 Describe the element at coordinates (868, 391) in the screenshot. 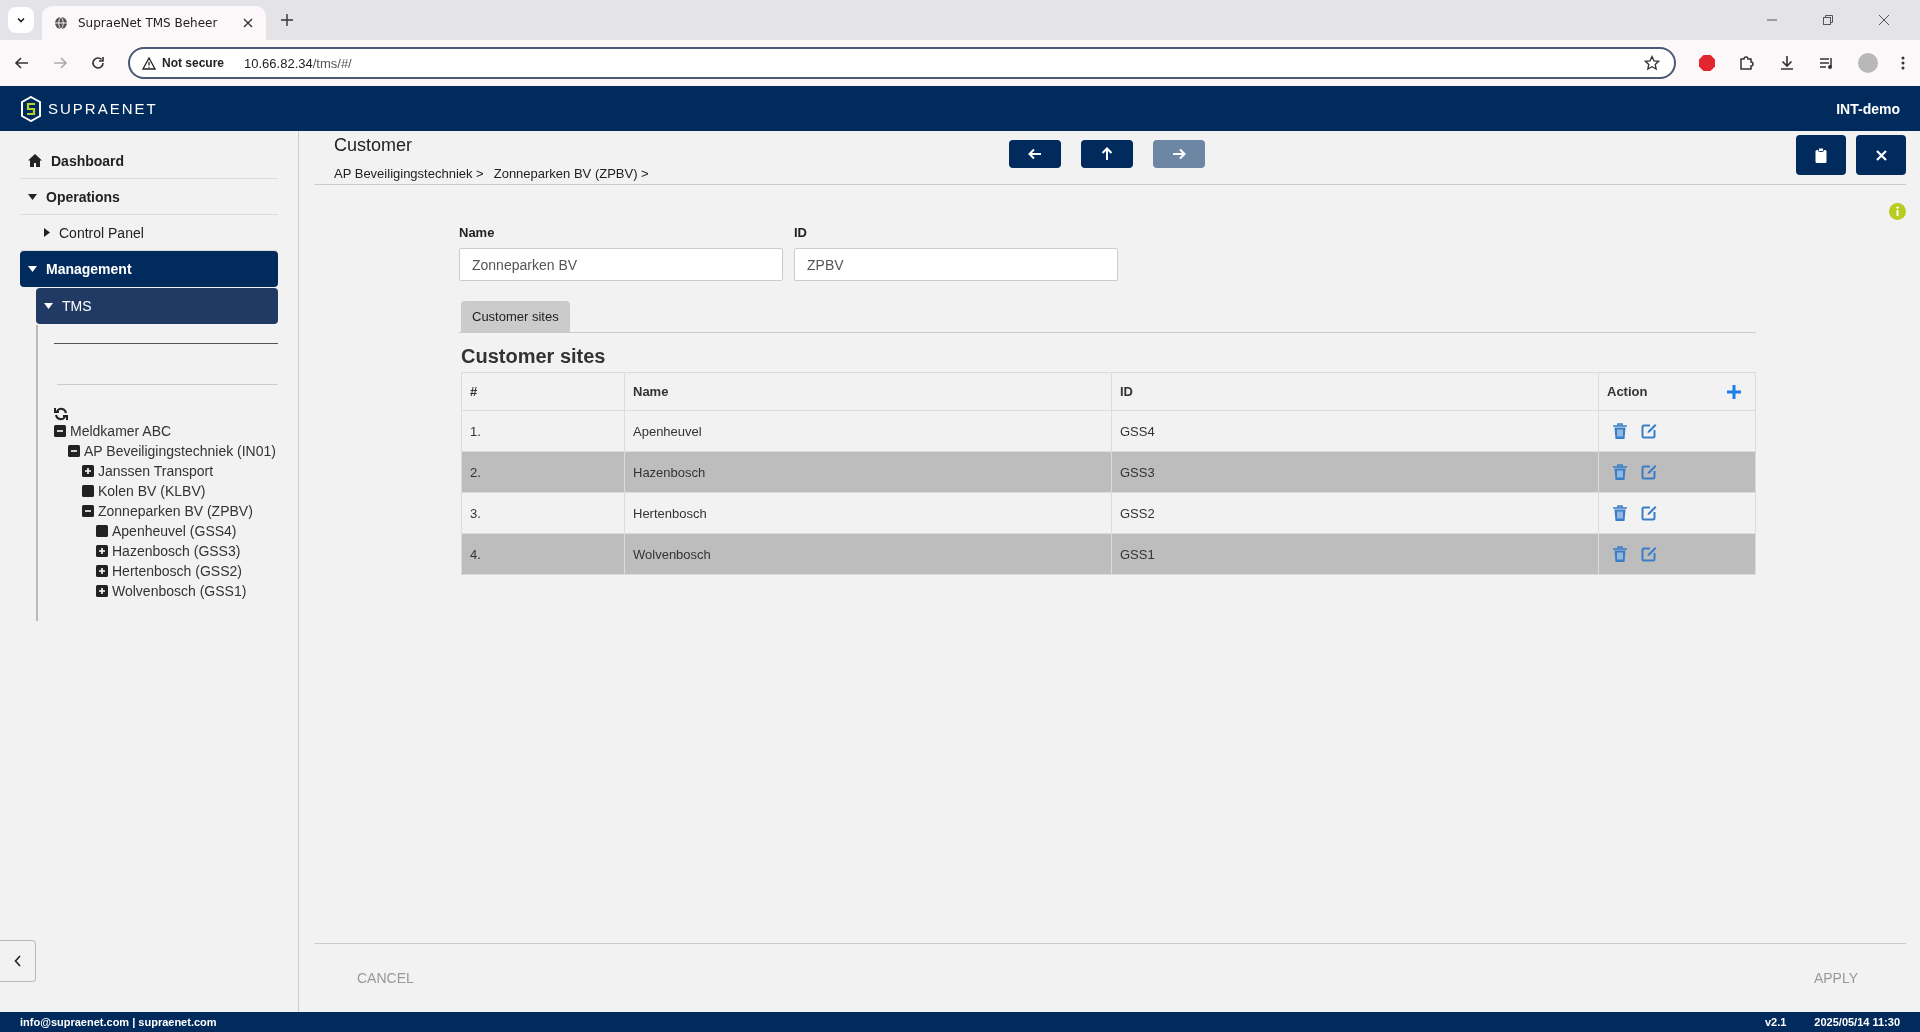

I see `column-header: Name` at that location.